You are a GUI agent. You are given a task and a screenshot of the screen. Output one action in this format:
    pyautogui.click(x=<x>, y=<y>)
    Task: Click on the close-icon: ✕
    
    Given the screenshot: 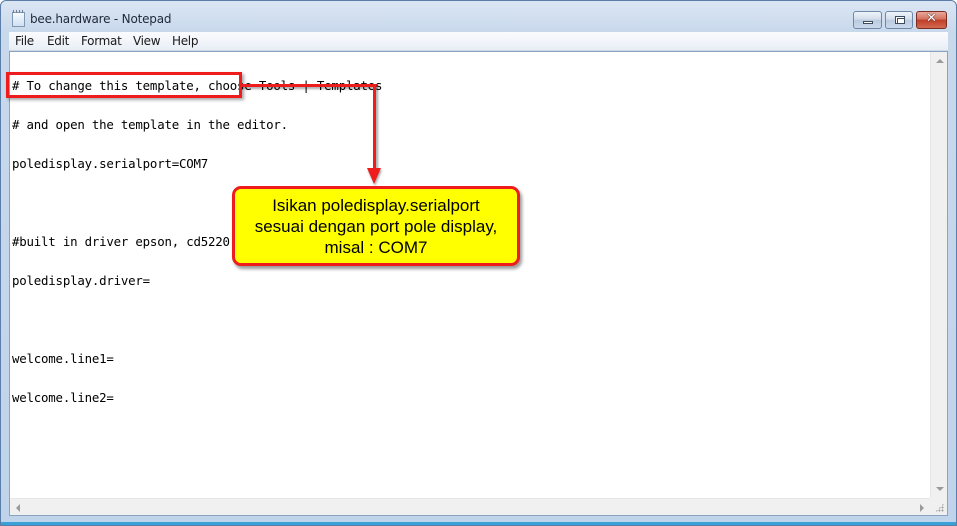 What is the action you would take?
    pyautogui.click(x=931, y=18)
    